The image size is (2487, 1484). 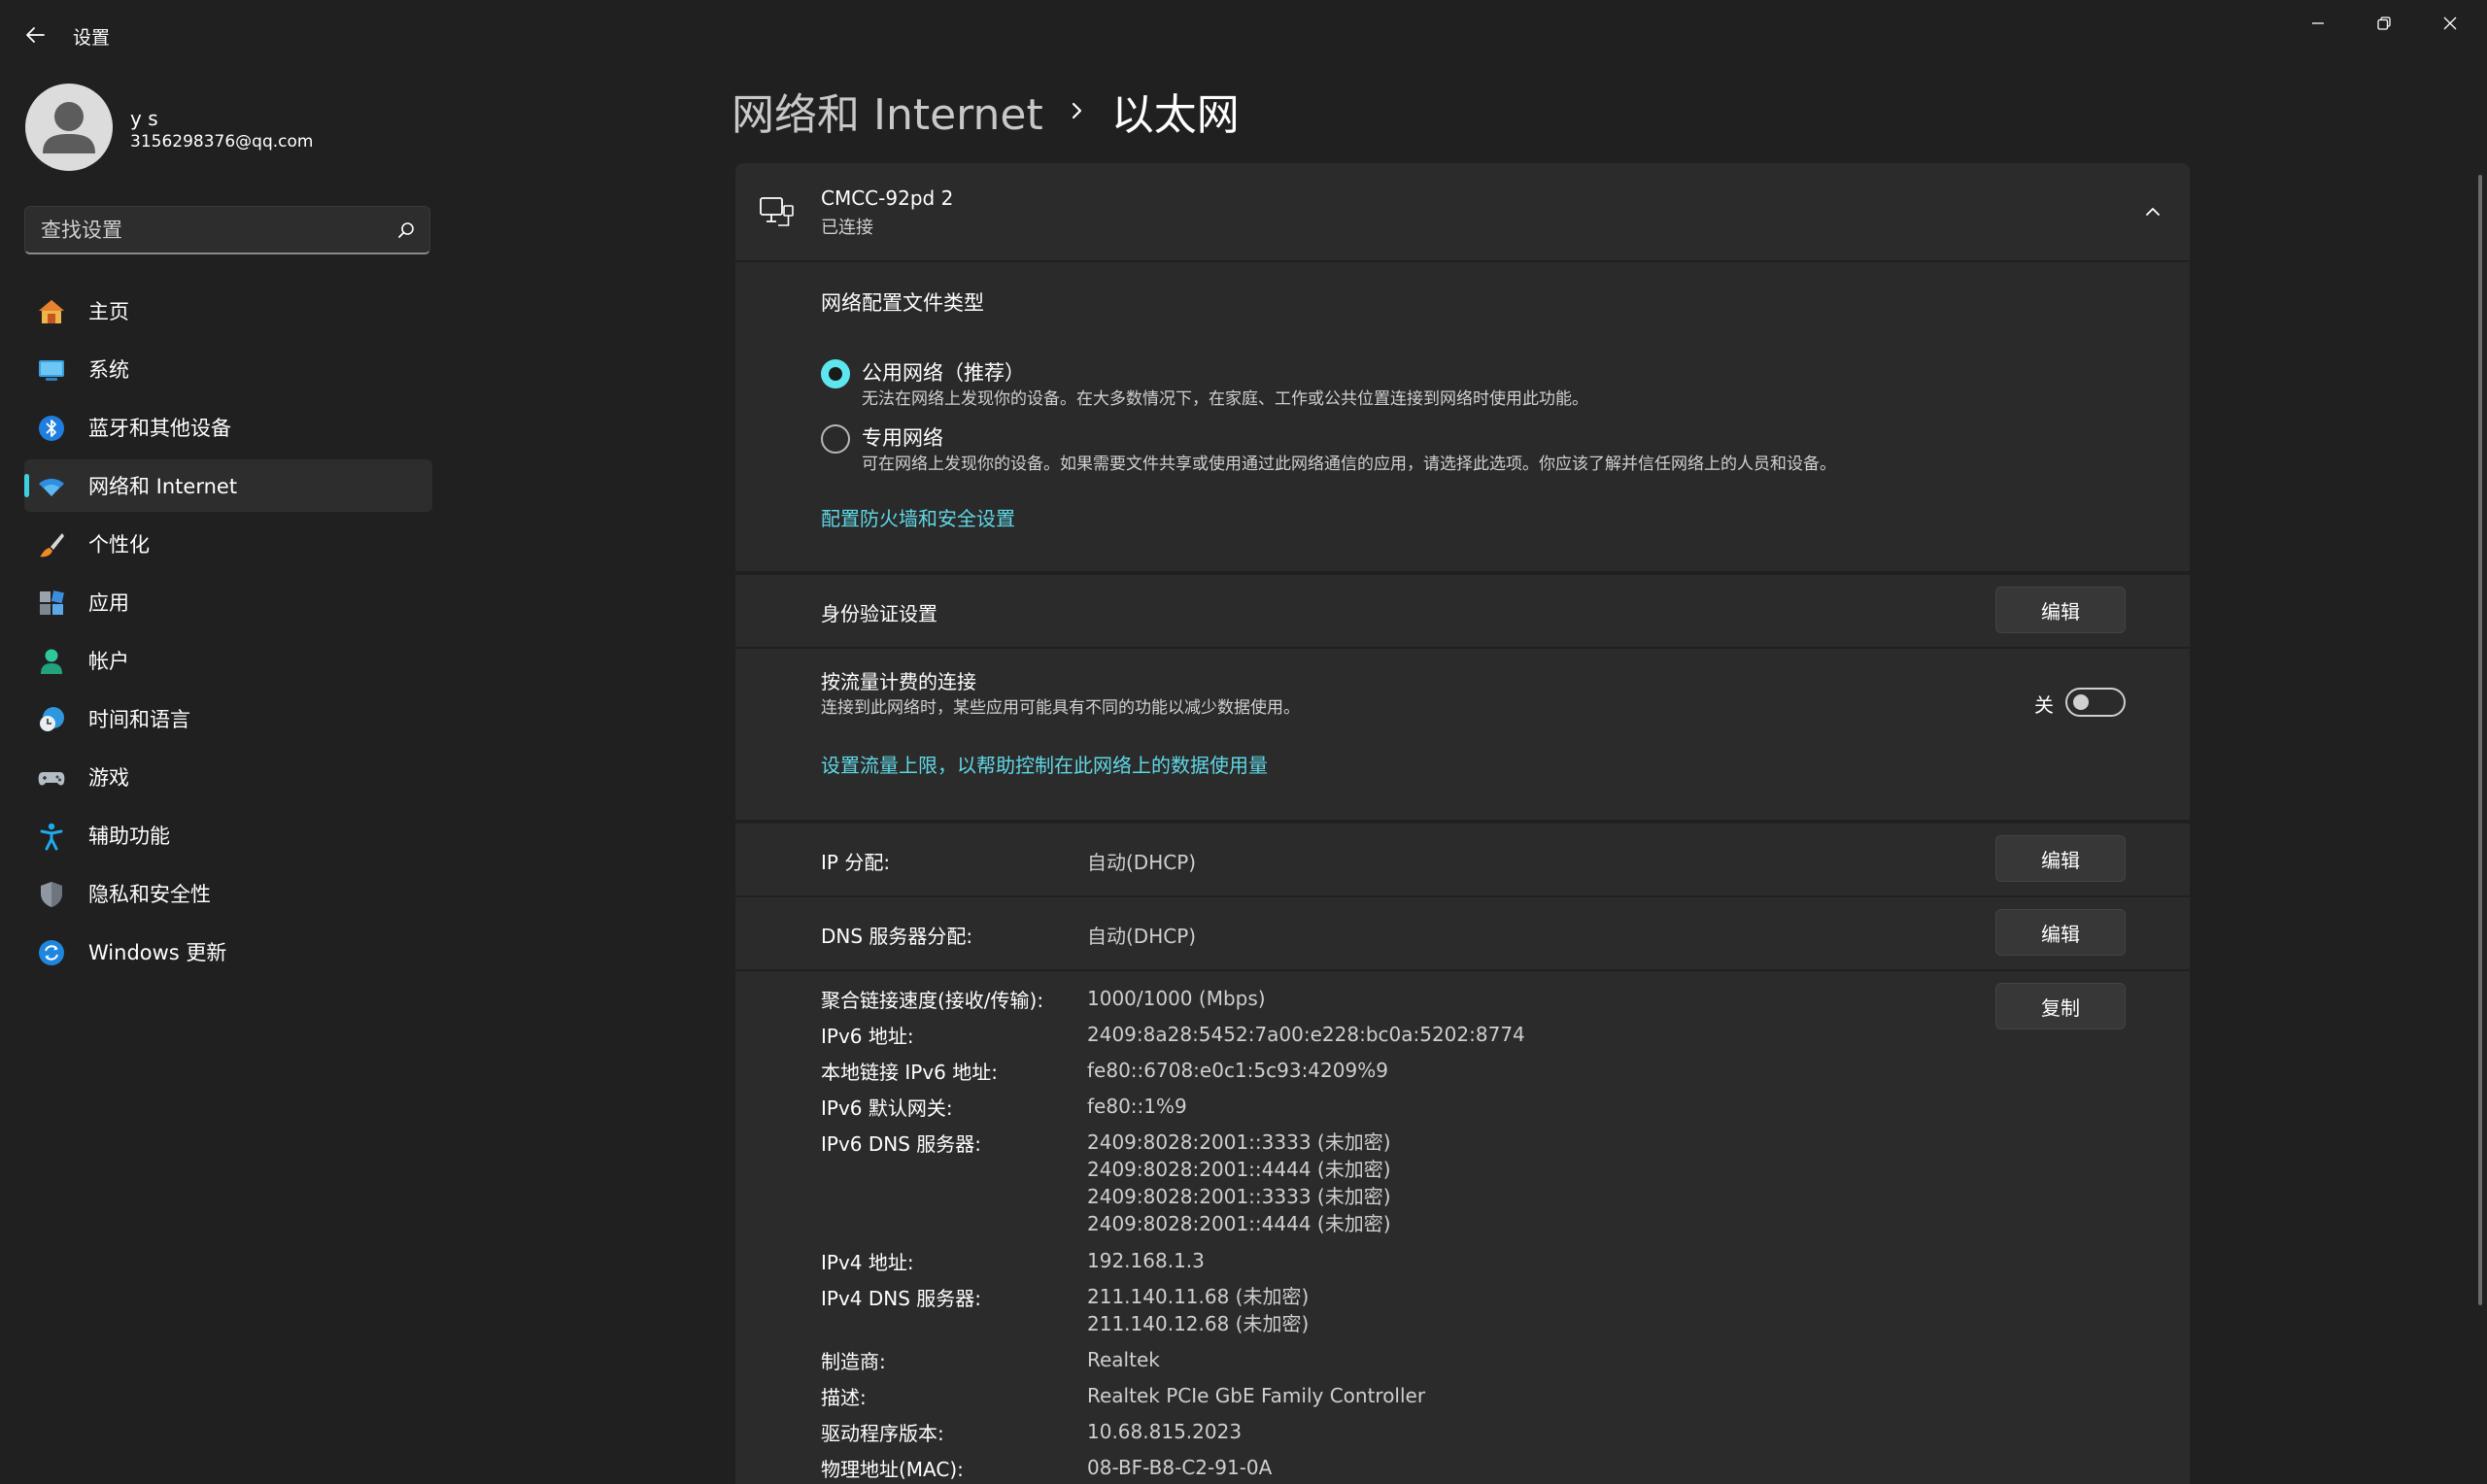 I want to click on sidebar-item-label: Windows 更新, so click(x=157, y=952).